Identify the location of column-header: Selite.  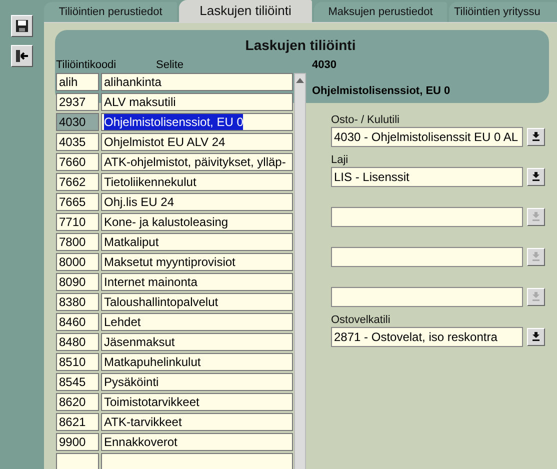
(170, 66).